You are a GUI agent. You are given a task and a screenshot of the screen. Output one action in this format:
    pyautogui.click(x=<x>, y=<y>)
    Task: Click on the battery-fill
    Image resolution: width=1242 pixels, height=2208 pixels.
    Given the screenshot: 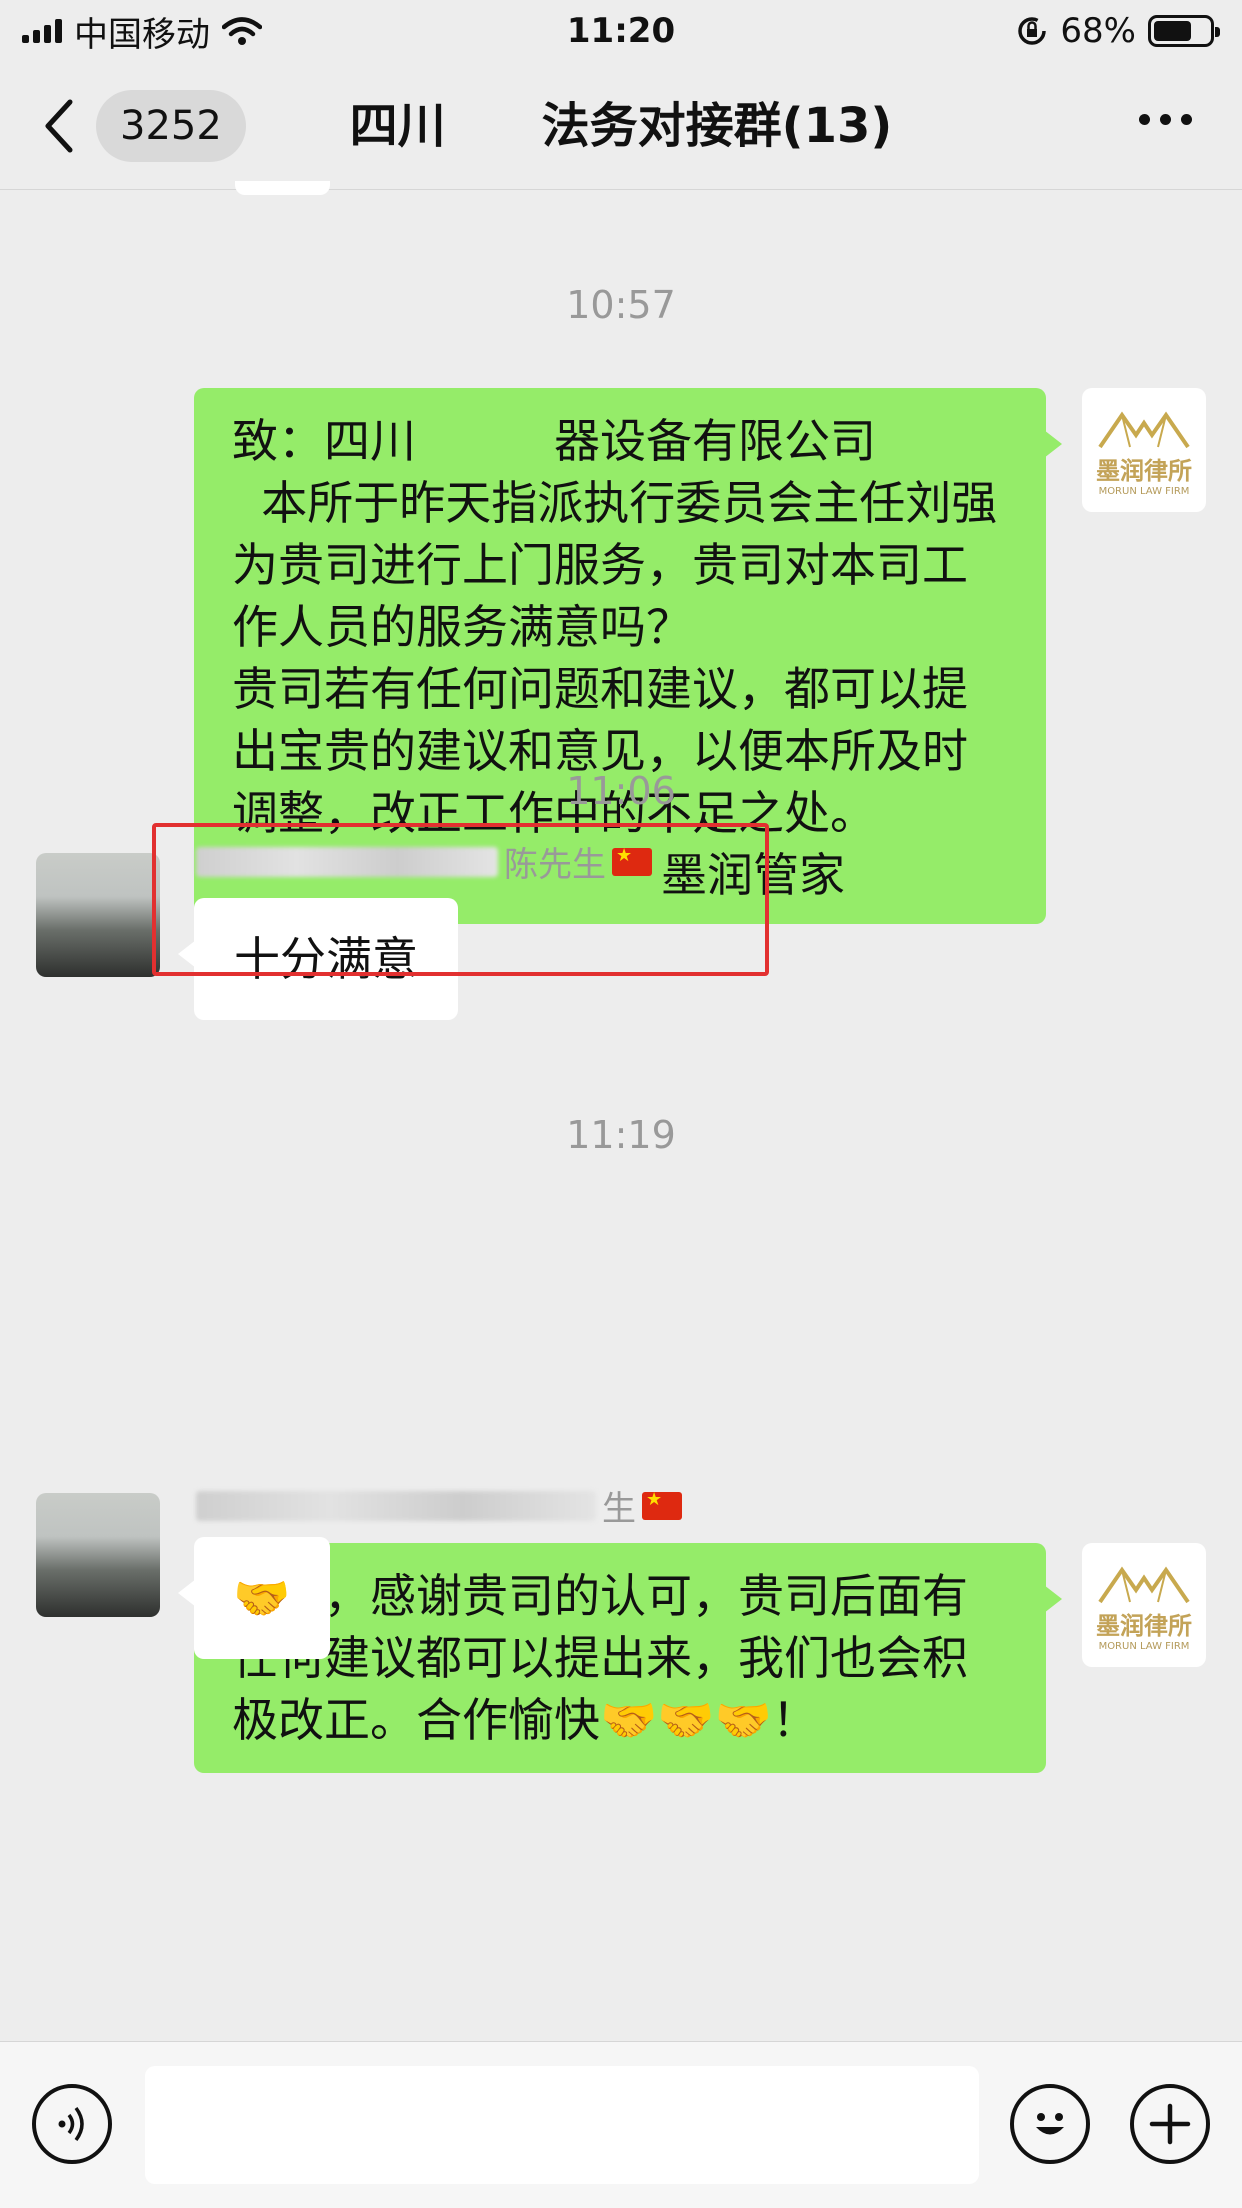 What is the action you would take?
    pyautogui.click(x=1172, y=31)
    